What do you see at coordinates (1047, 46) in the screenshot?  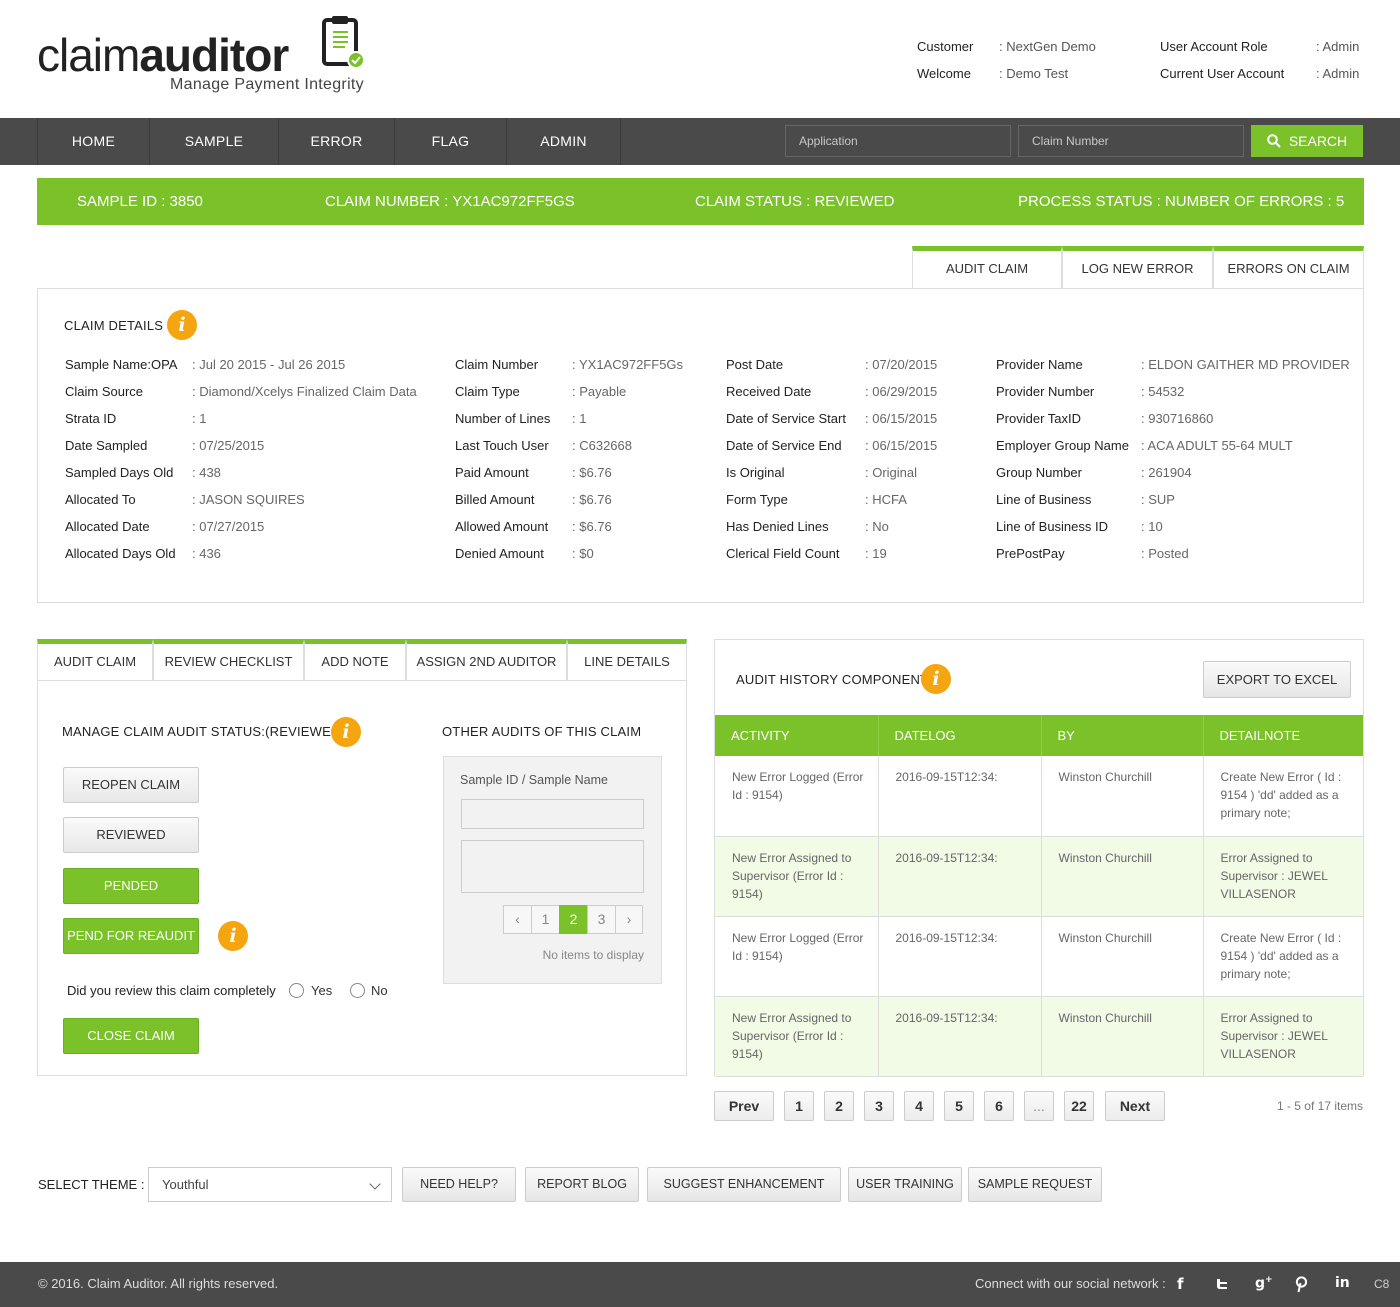 I see `customer-value: : NextGen Demo` at bounding box center [1047, 46].